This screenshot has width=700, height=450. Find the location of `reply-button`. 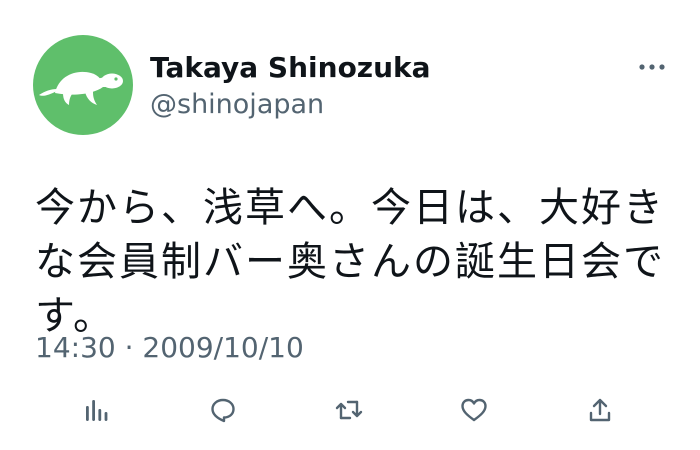

reply-button is located at coordinates (223, 410).